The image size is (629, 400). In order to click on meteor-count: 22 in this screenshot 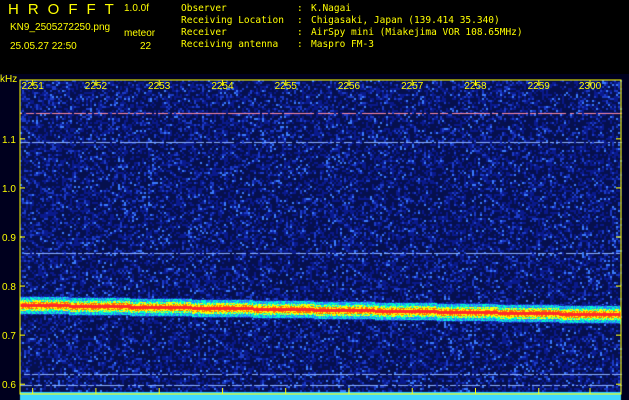, I will do `click(146, 46)`.